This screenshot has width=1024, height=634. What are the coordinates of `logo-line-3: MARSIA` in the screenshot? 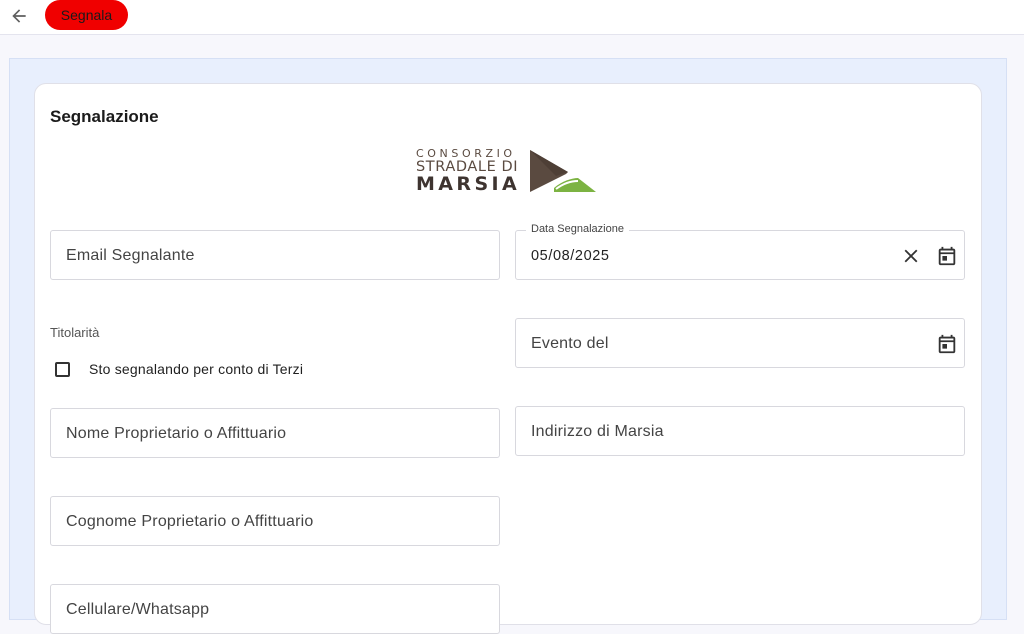 It's located at (468, 184).